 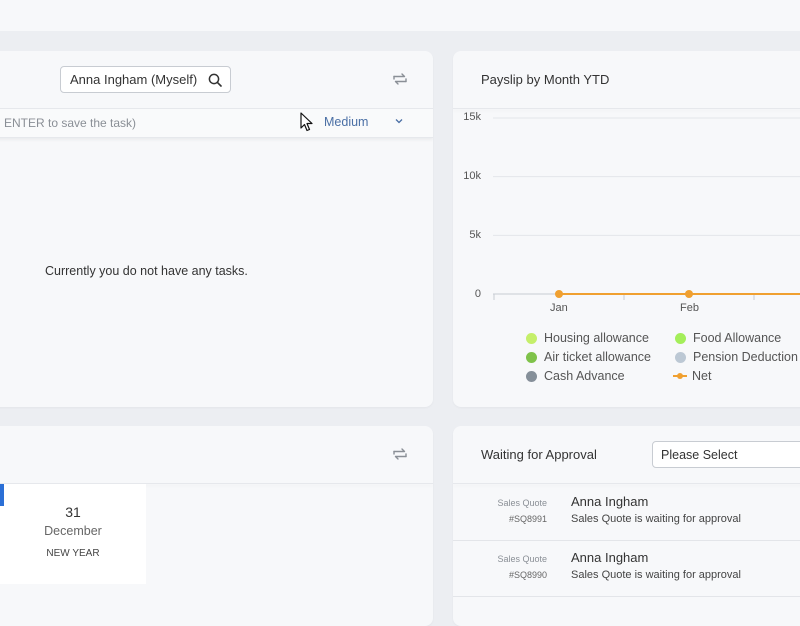 I want to click on legend-label: Pension Deduction, so click(x=745, y=357).